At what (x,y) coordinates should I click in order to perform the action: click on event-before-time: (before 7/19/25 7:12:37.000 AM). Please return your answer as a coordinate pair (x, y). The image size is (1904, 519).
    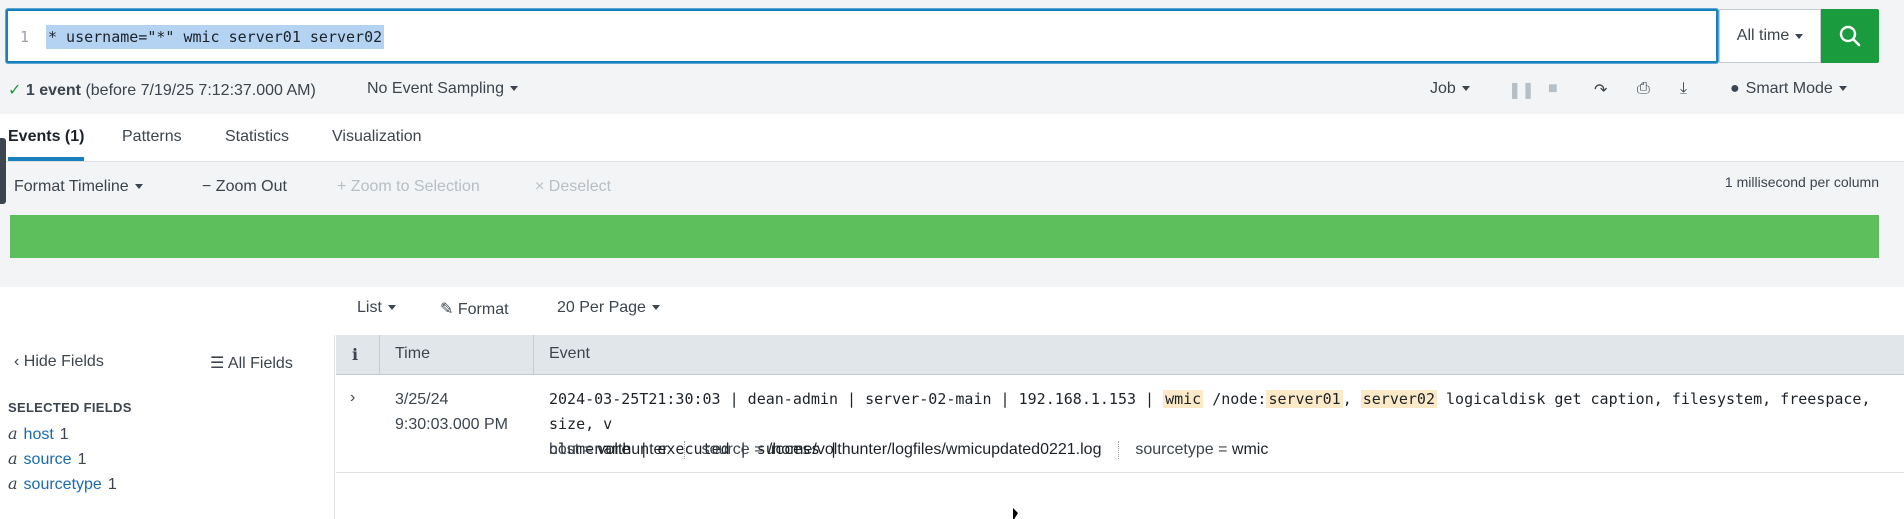
    Looking at the image, I should click on (200, 90).